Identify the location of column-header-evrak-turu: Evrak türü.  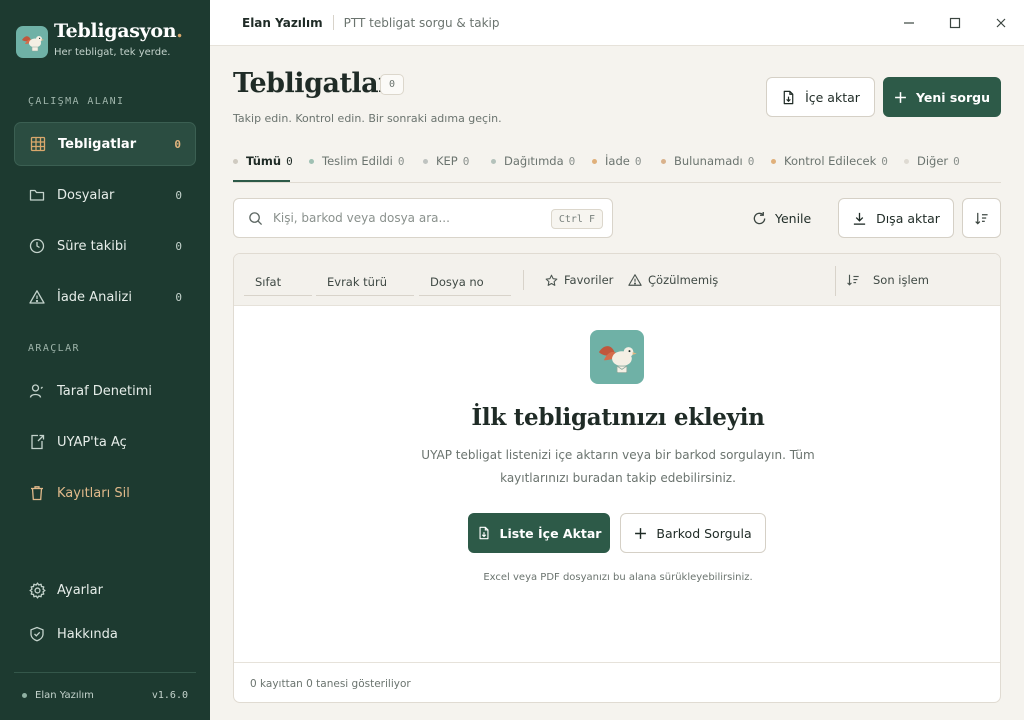
(365, 282).